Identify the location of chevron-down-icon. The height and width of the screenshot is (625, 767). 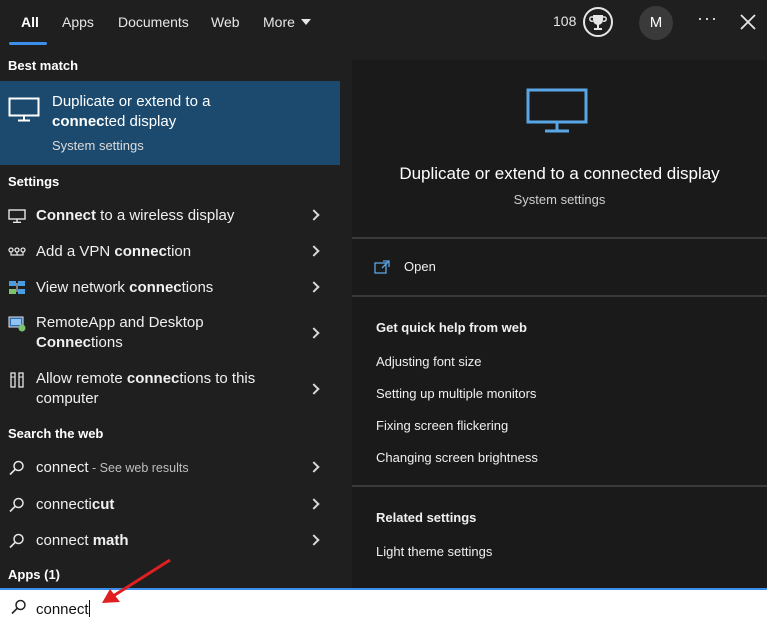
(305, 22).